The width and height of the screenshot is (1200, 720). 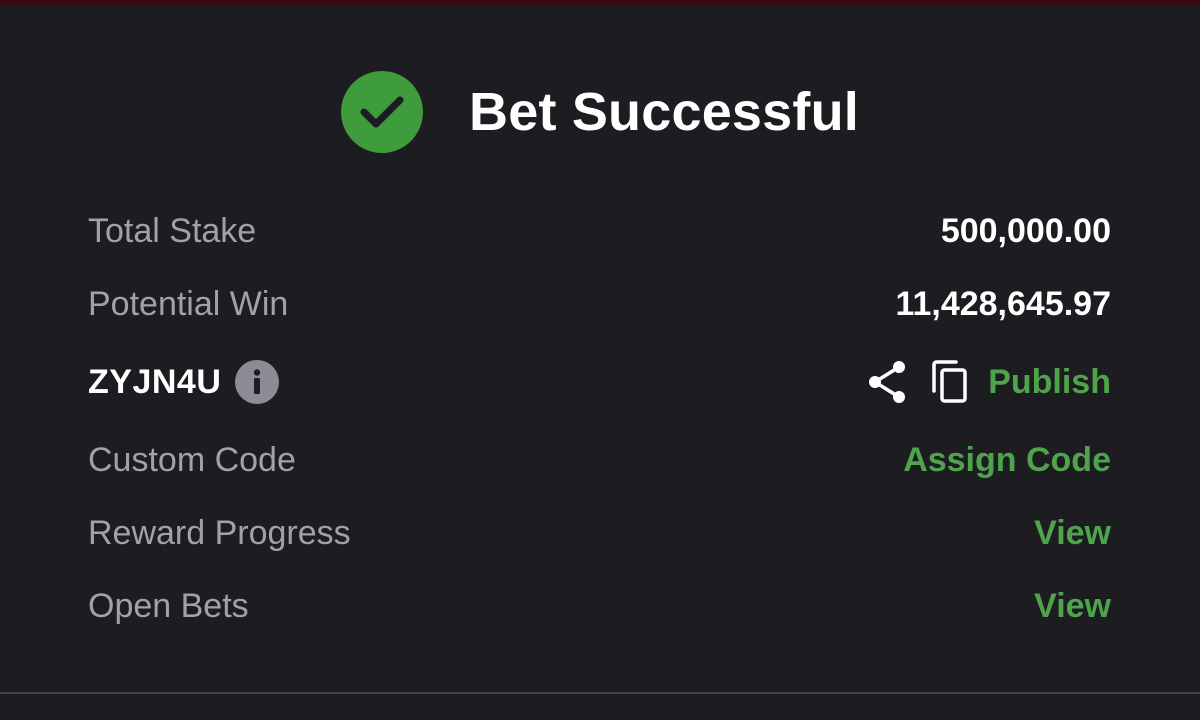 What do you see at coordinates (192, 459) in the screenshot?
I see `custom-code-label: Custom Code` at bounding box center [192, 459].